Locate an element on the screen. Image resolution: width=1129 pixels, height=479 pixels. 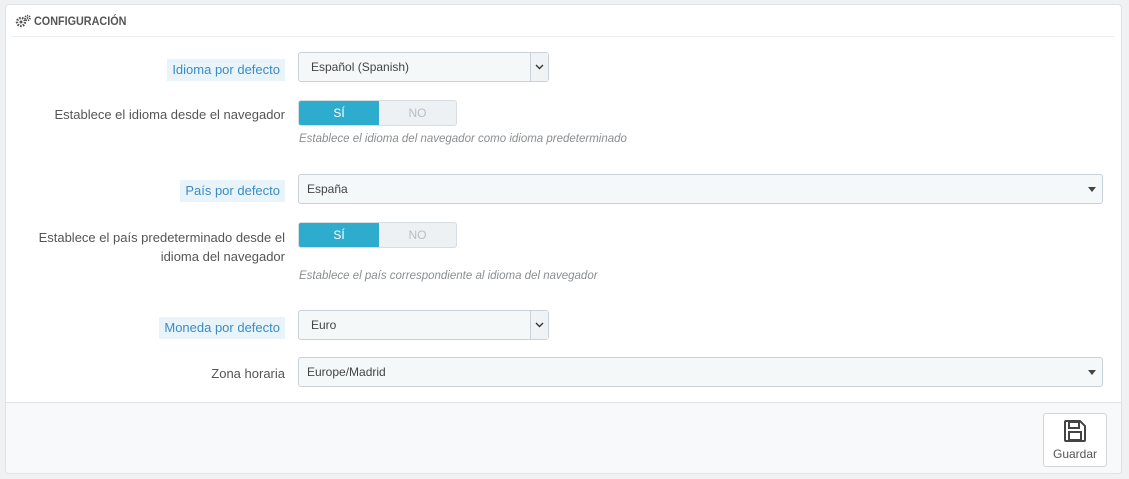
country-label: País por defecto is located at coordinates (232, 191).